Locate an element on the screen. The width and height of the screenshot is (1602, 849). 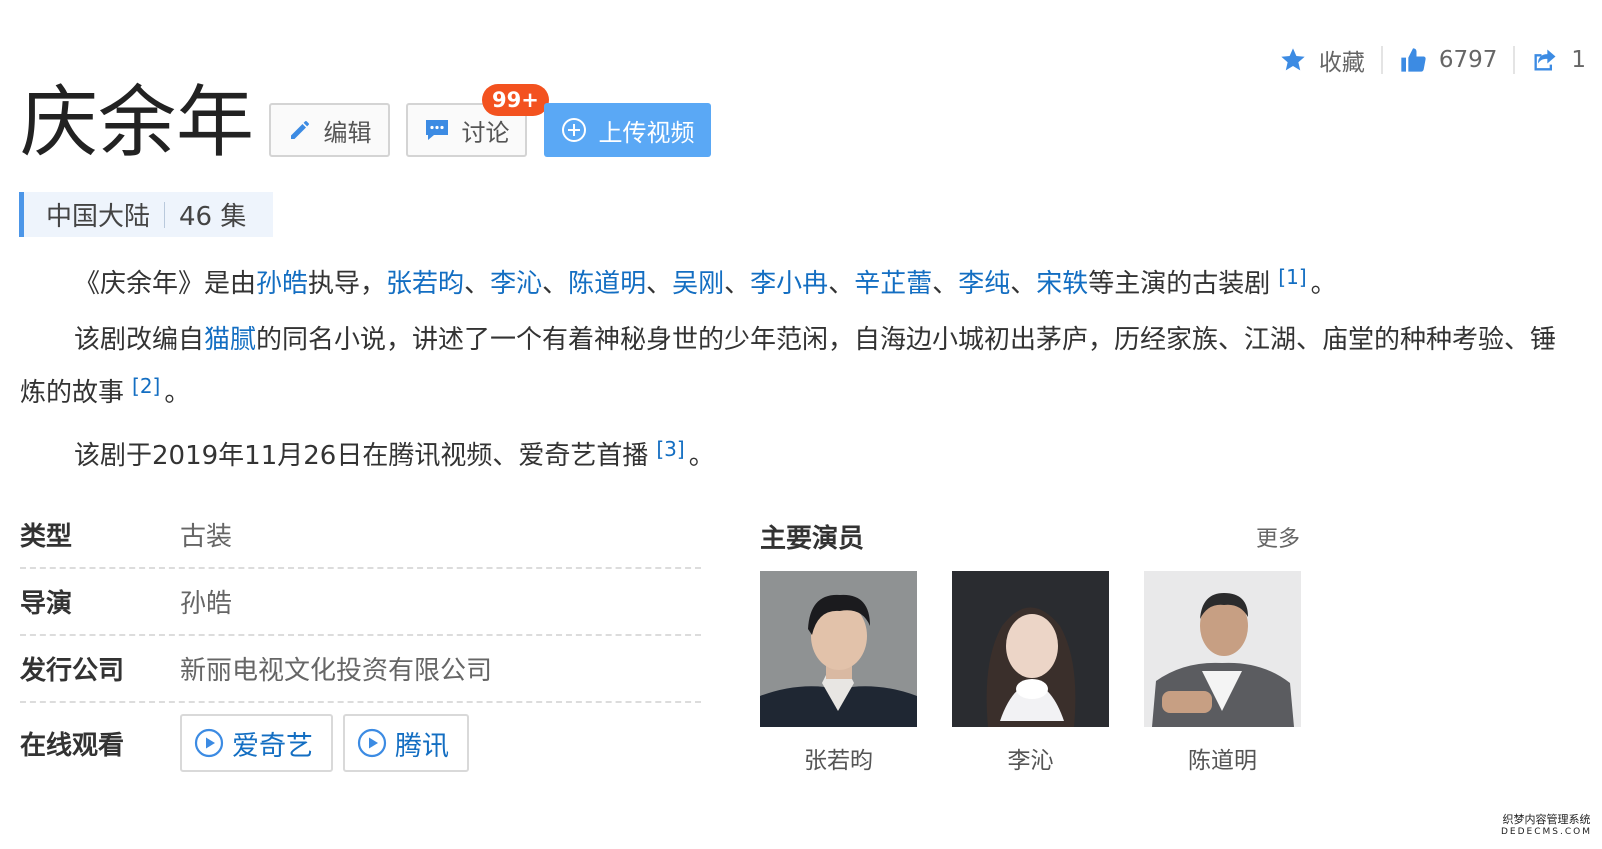
watermark-line-2: DEDECMS.COM is located at coordinates (1546, 832).